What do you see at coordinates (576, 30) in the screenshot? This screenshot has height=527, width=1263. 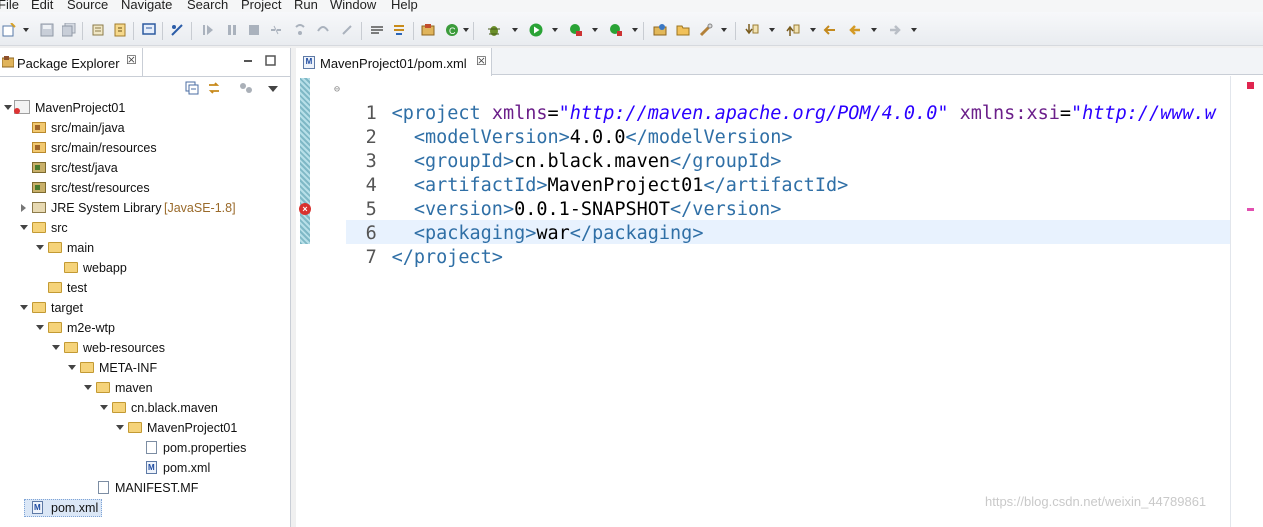 I see `coverage-icon` at bounding box center [576, 30].